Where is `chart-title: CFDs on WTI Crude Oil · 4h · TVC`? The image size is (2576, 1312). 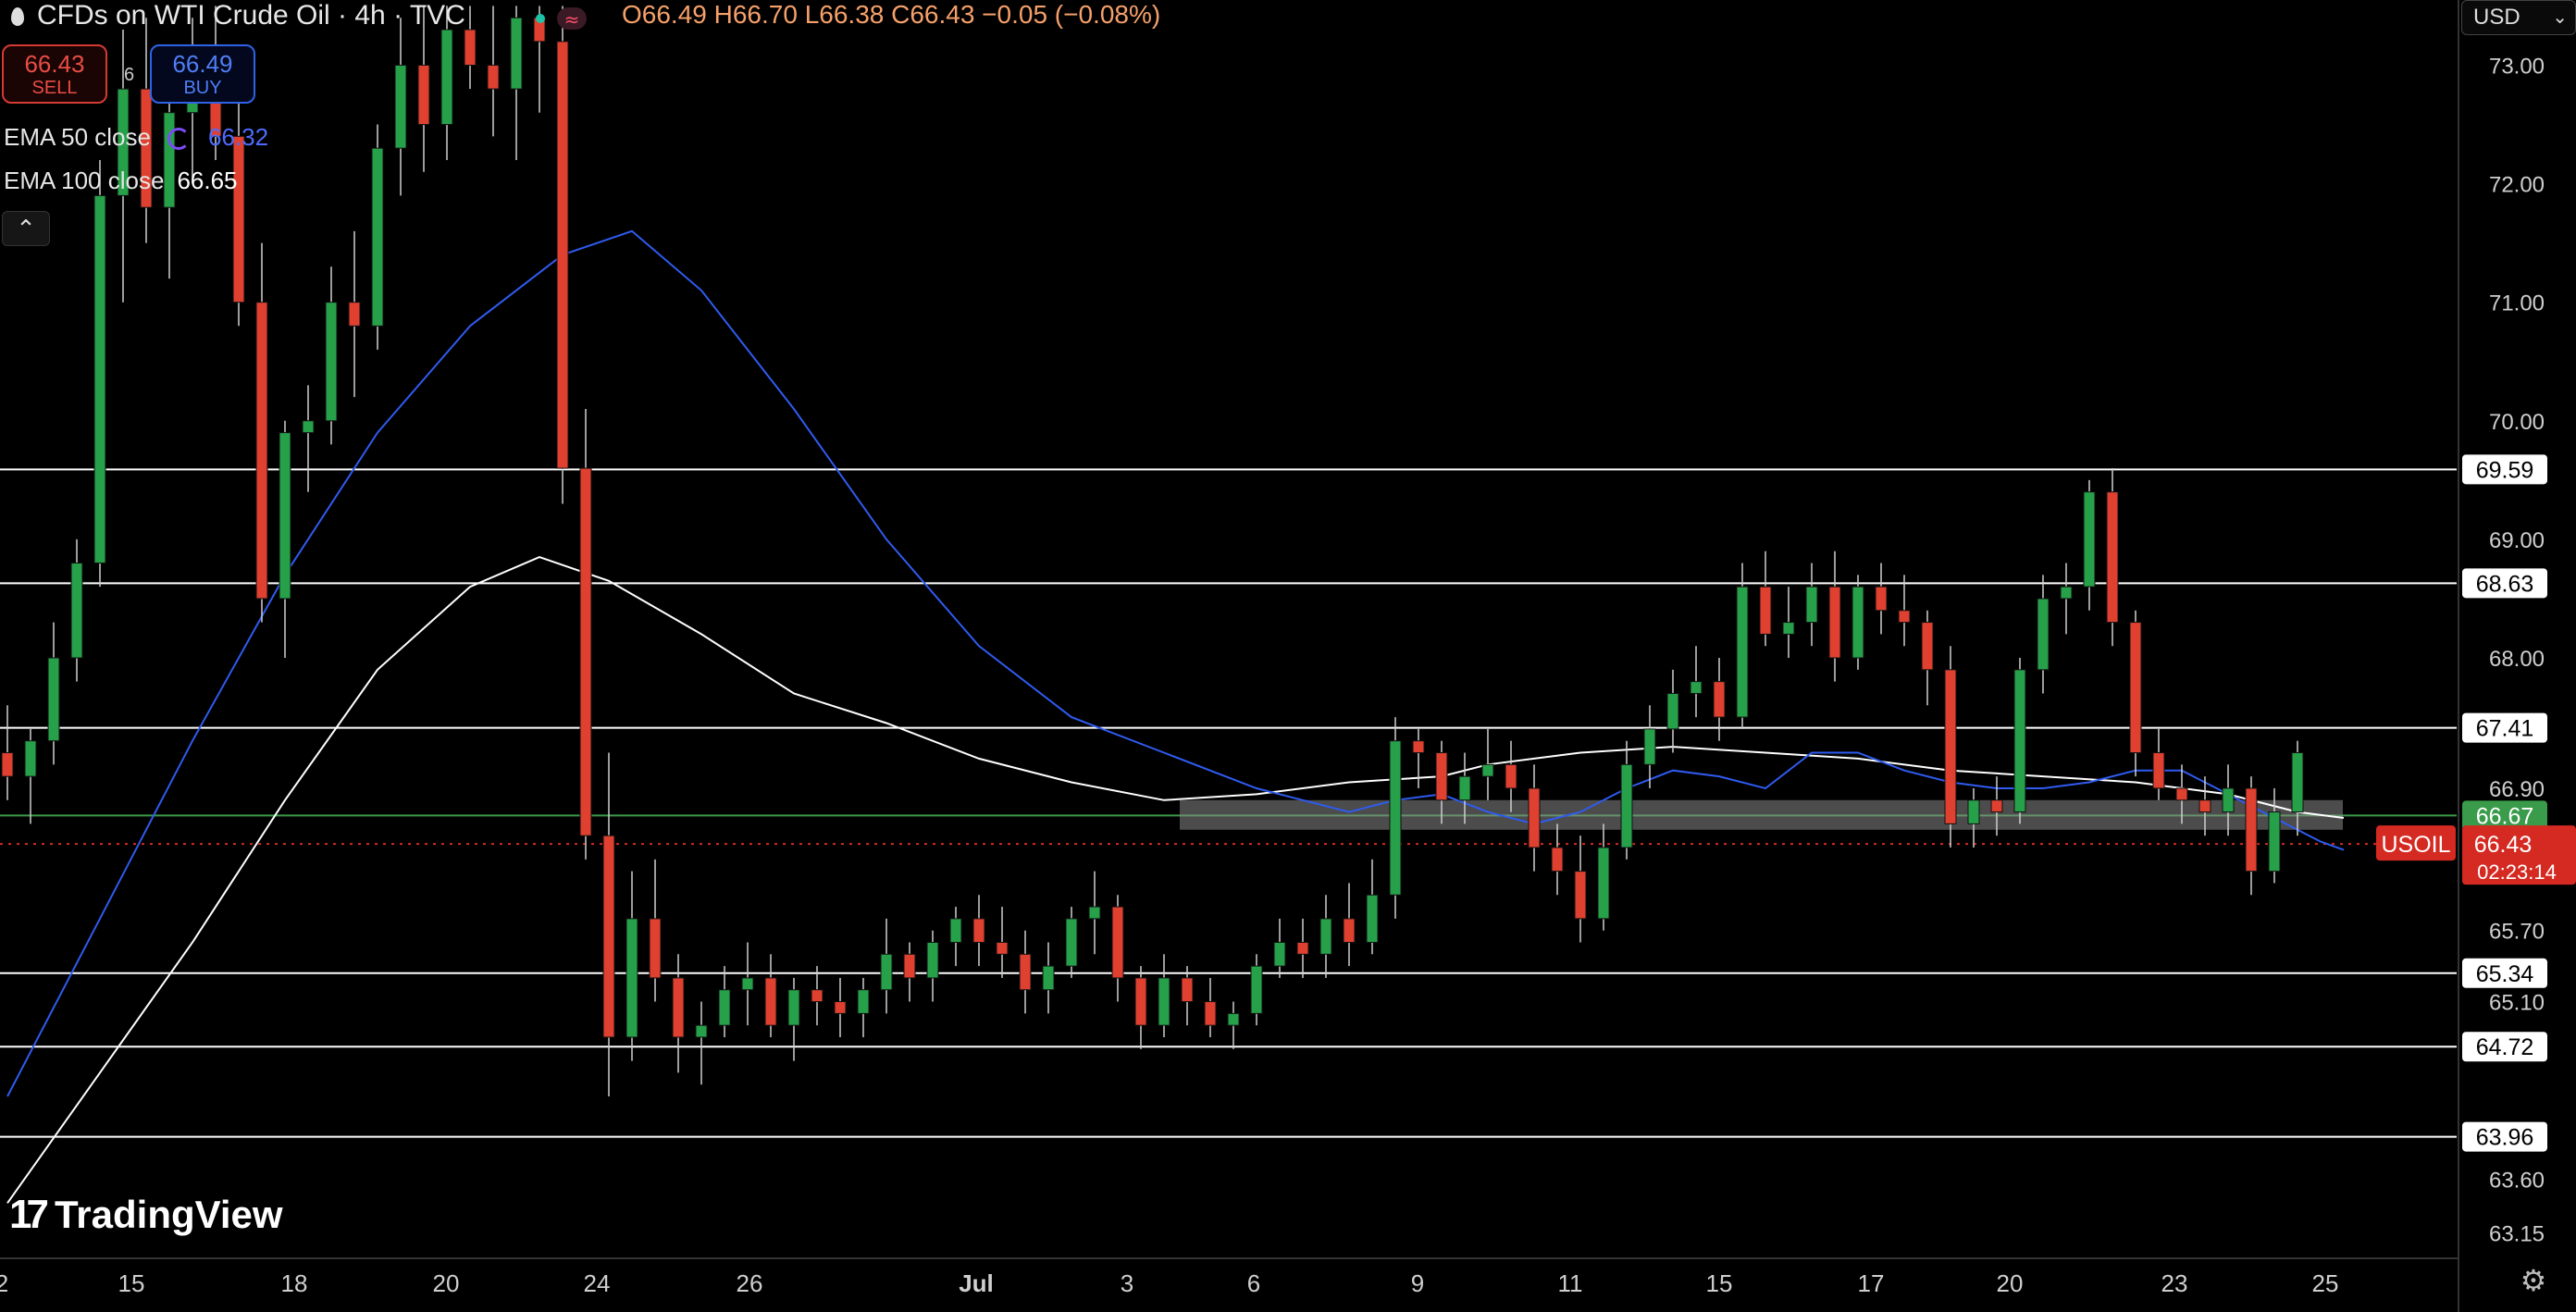
chart-title: CFDs on WTI Crude Oil · 4h · TVC is located at coordinates (238, 16).